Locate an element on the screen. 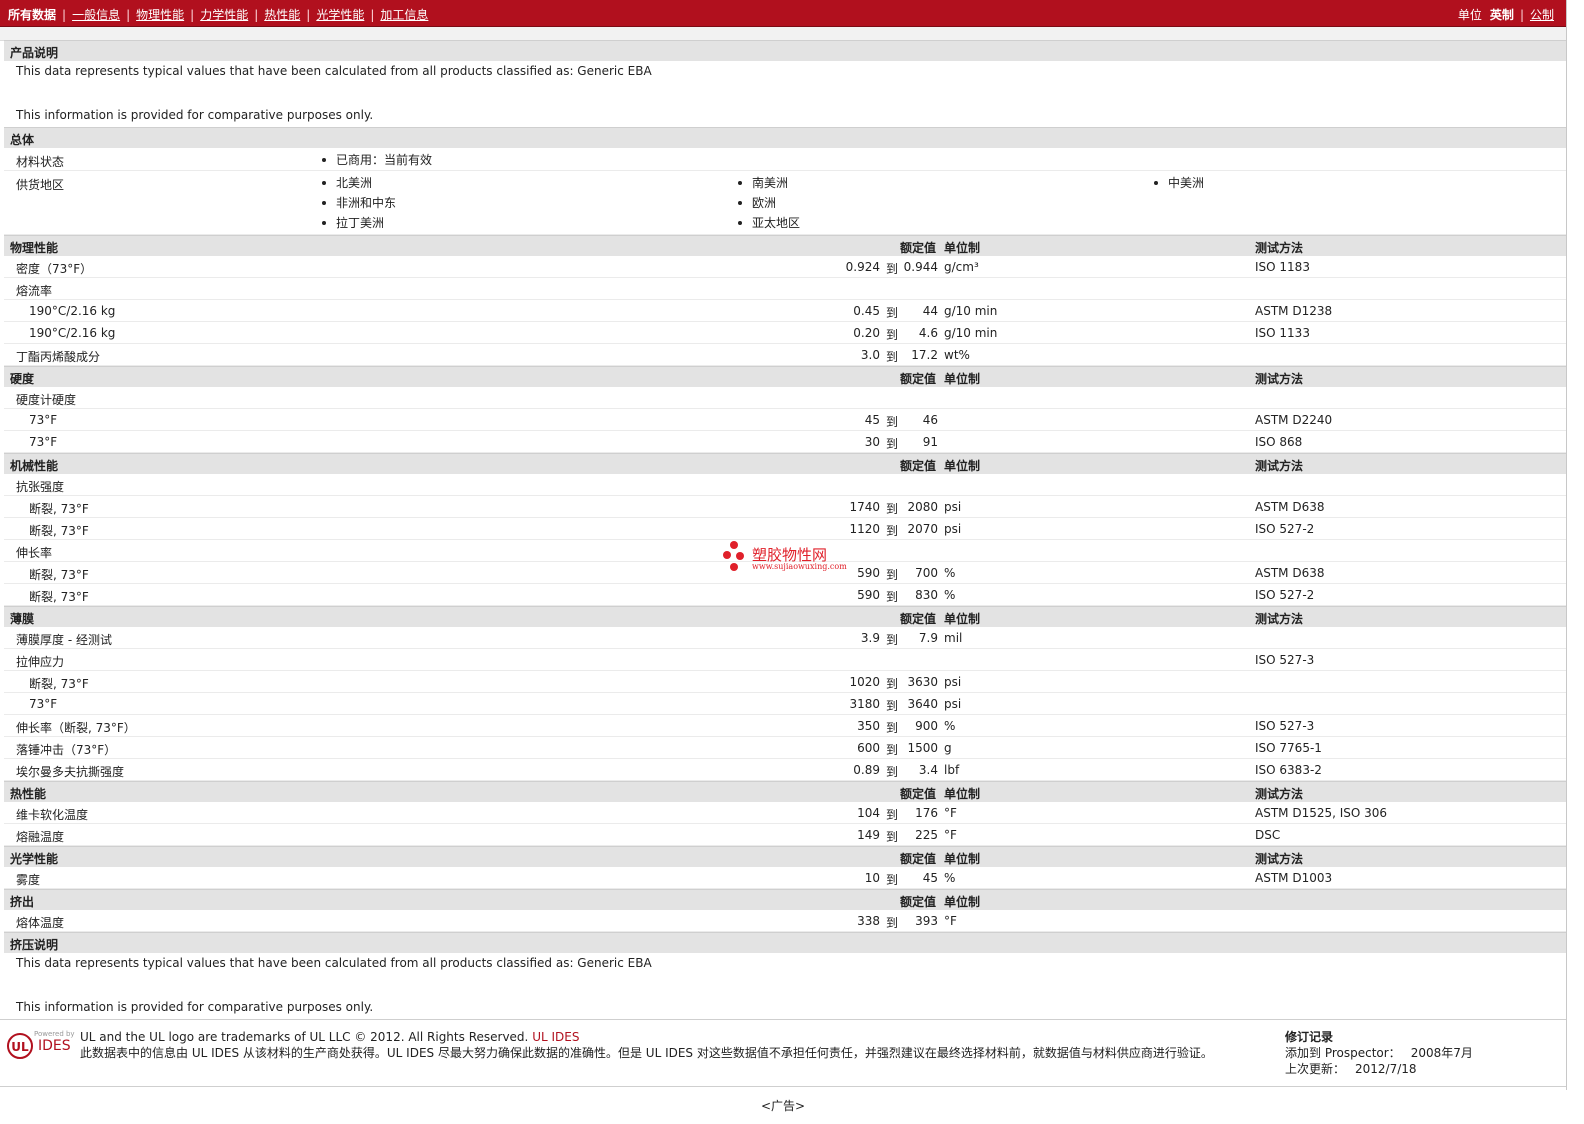 This screenshot has height=1124, width=1584. section-title: 薄膜 is located at coordinates (22, 619).